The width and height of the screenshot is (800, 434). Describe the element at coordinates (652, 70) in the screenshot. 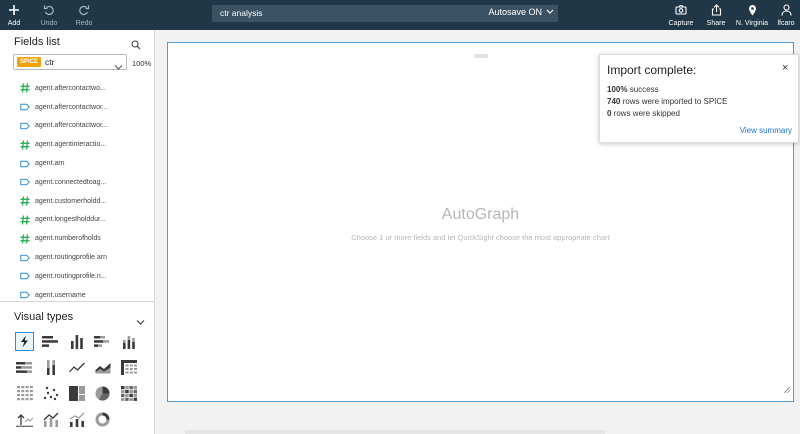

I see `notification-title: Import complete:` at that location.